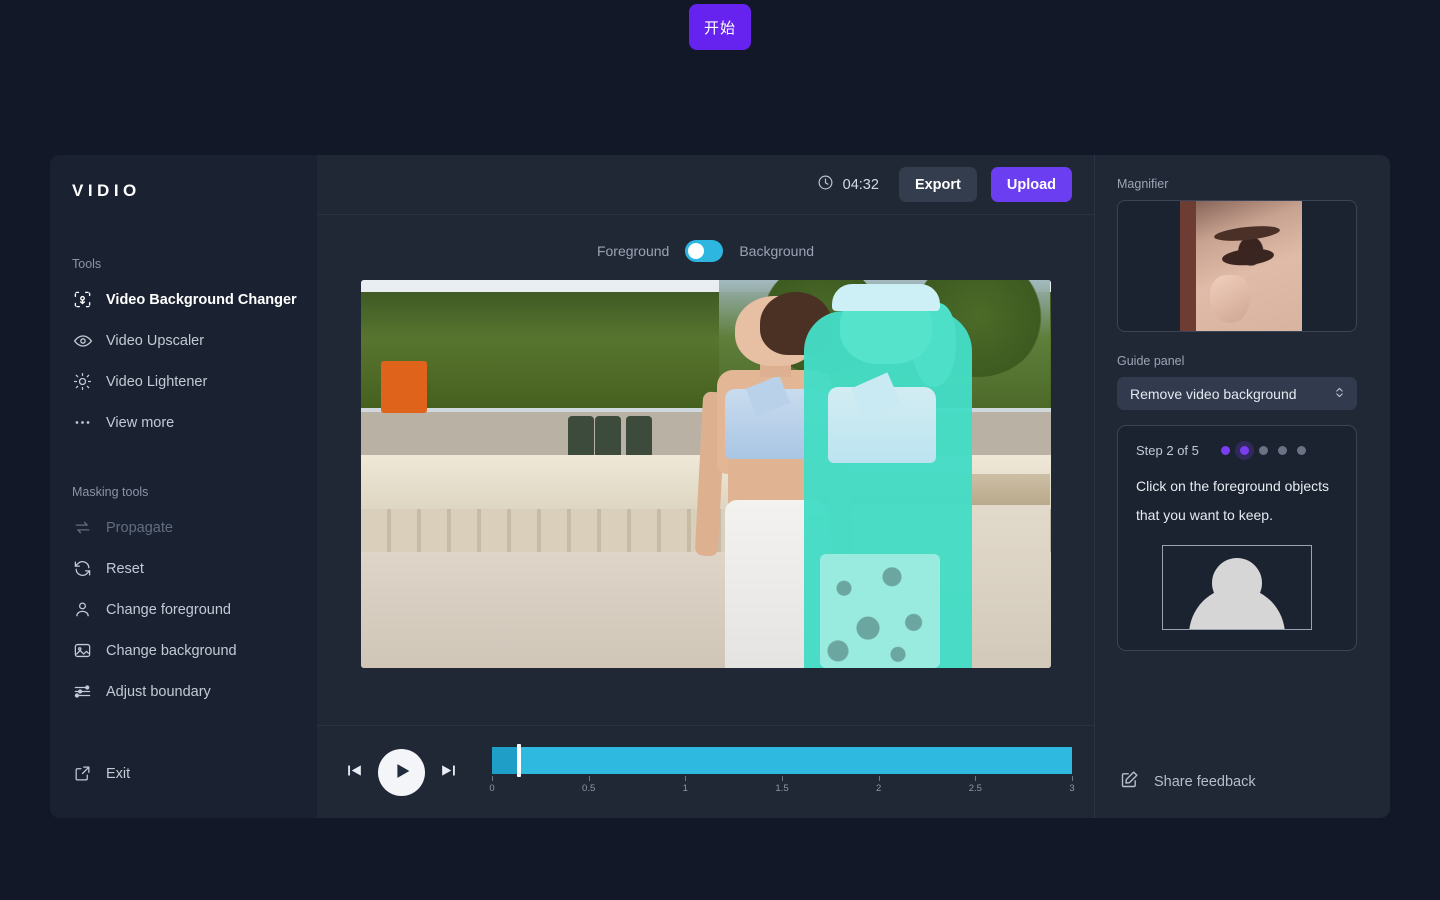 This screenshot has width=1440, height=900. I want to click on sidebar-item-adjust-boundary: Adjust boundary, so click(183, 691).